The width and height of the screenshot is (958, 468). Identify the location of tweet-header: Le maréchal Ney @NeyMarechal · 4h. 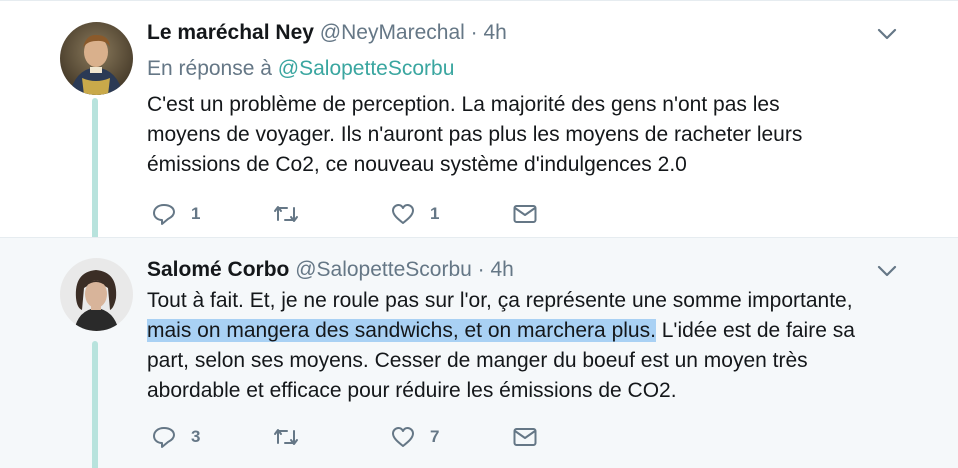
(327, 33).